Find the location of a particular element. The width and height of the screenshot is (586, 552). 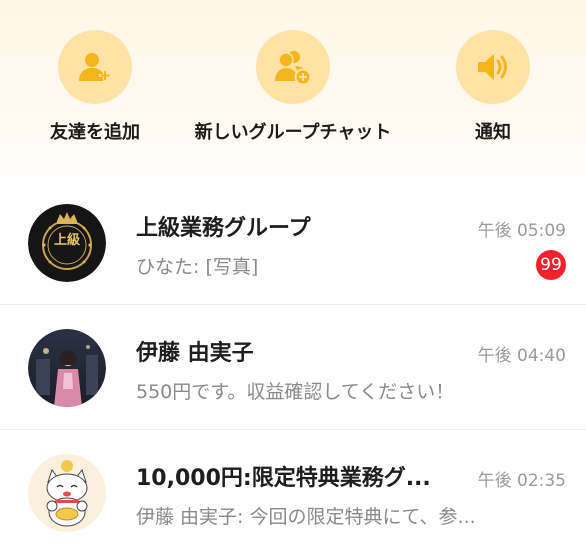

notifications-button: 通知 is located at coordinates (492, 88).